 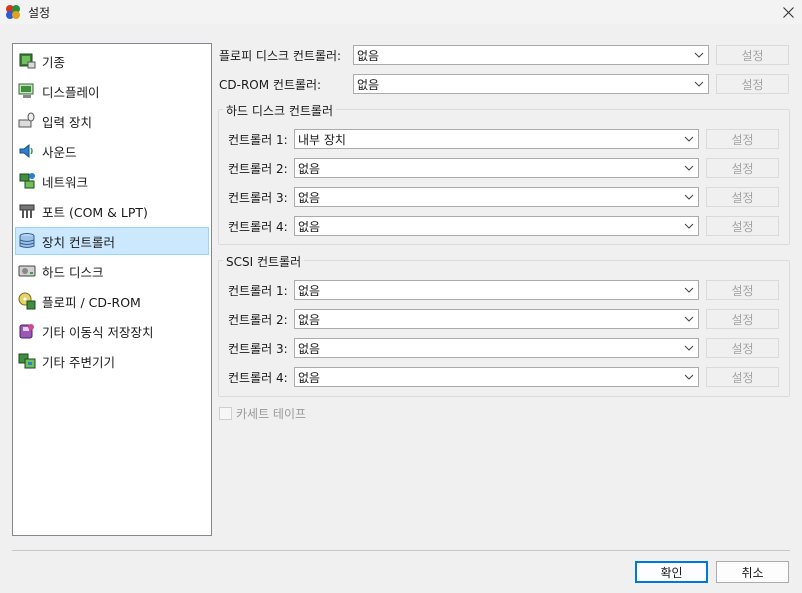 I want to click on hdd-controller-4-select: 없음, so click(x=496, y=226).